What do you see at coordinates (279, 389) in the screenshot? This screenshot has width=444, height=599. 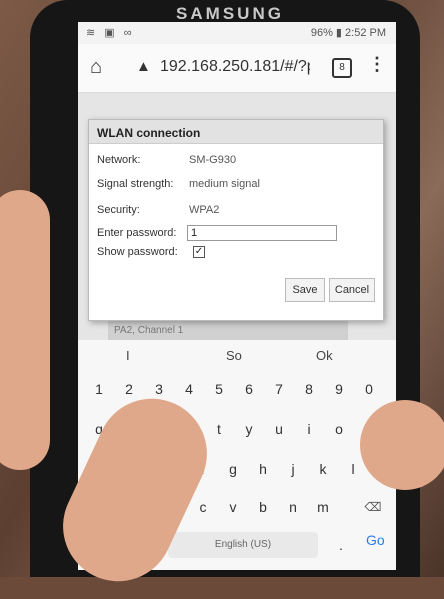 I see `key-7: 7` at bounding box center [279, 389].